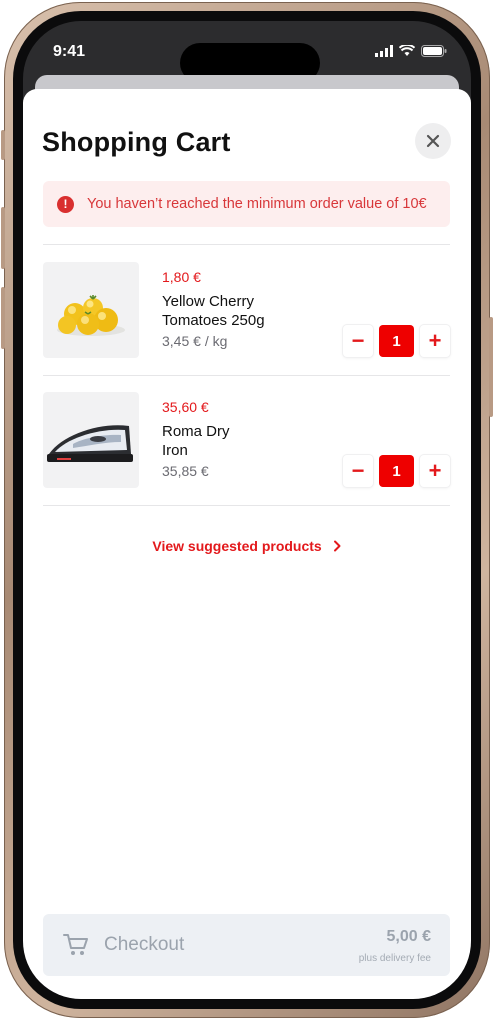 The image size is (494, 1020). Describe the element at coordinates (69, 51) in the screenshot. I see `status-time: 9:41` at that location.